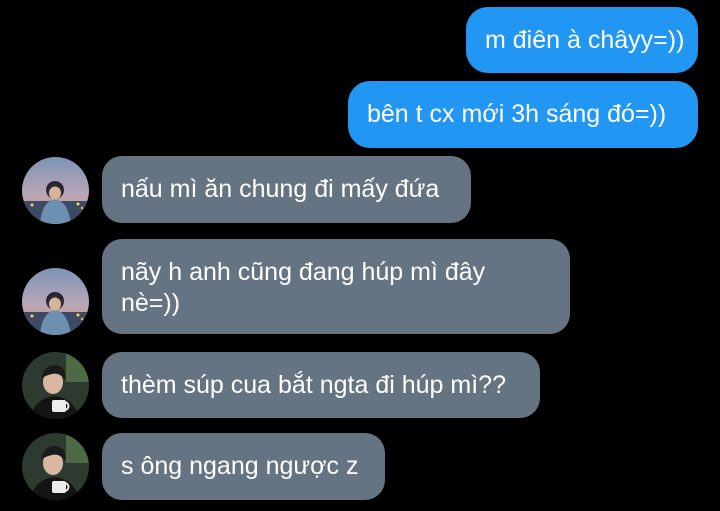  I want to click on incoming-message: thèm súp cua bắt ngta đi húp mì??, so click(321, 385).